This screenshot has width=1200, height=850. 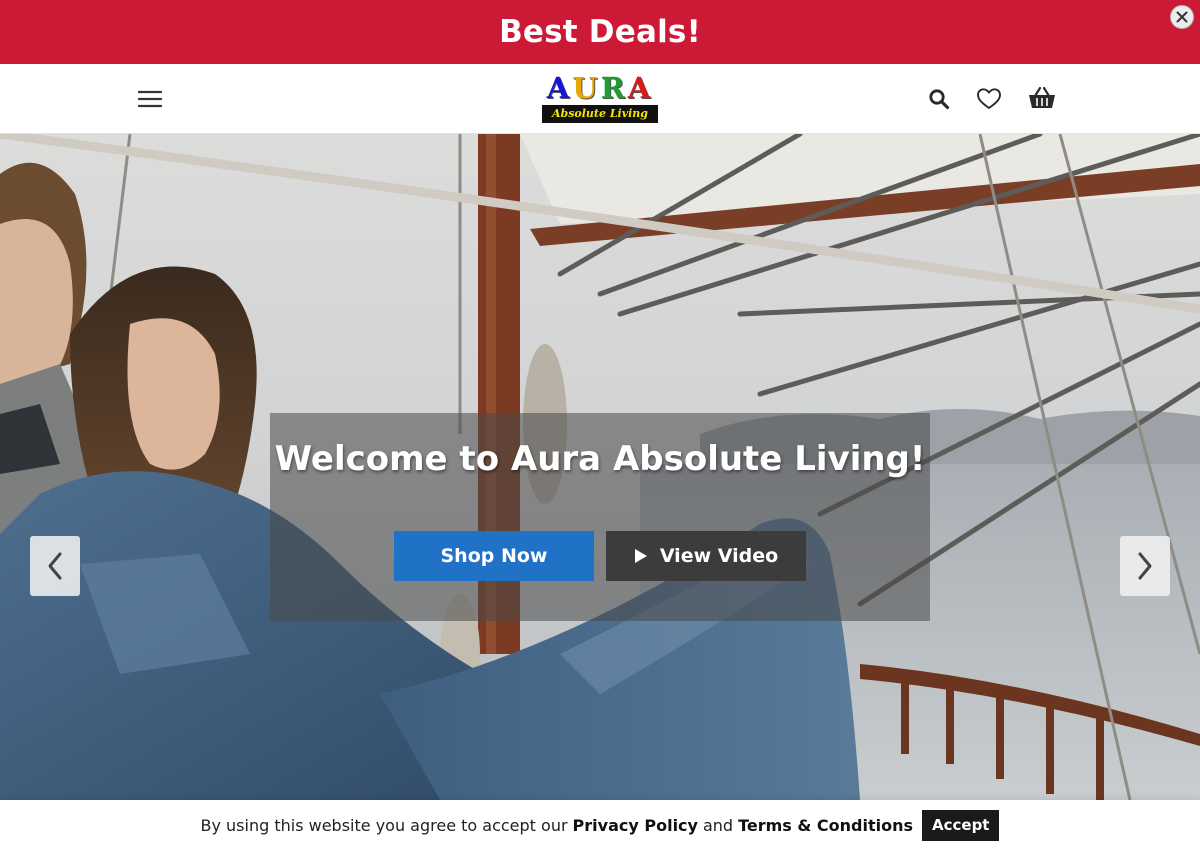 I want to click on promo-close-button, so click(x=1182, y=17).